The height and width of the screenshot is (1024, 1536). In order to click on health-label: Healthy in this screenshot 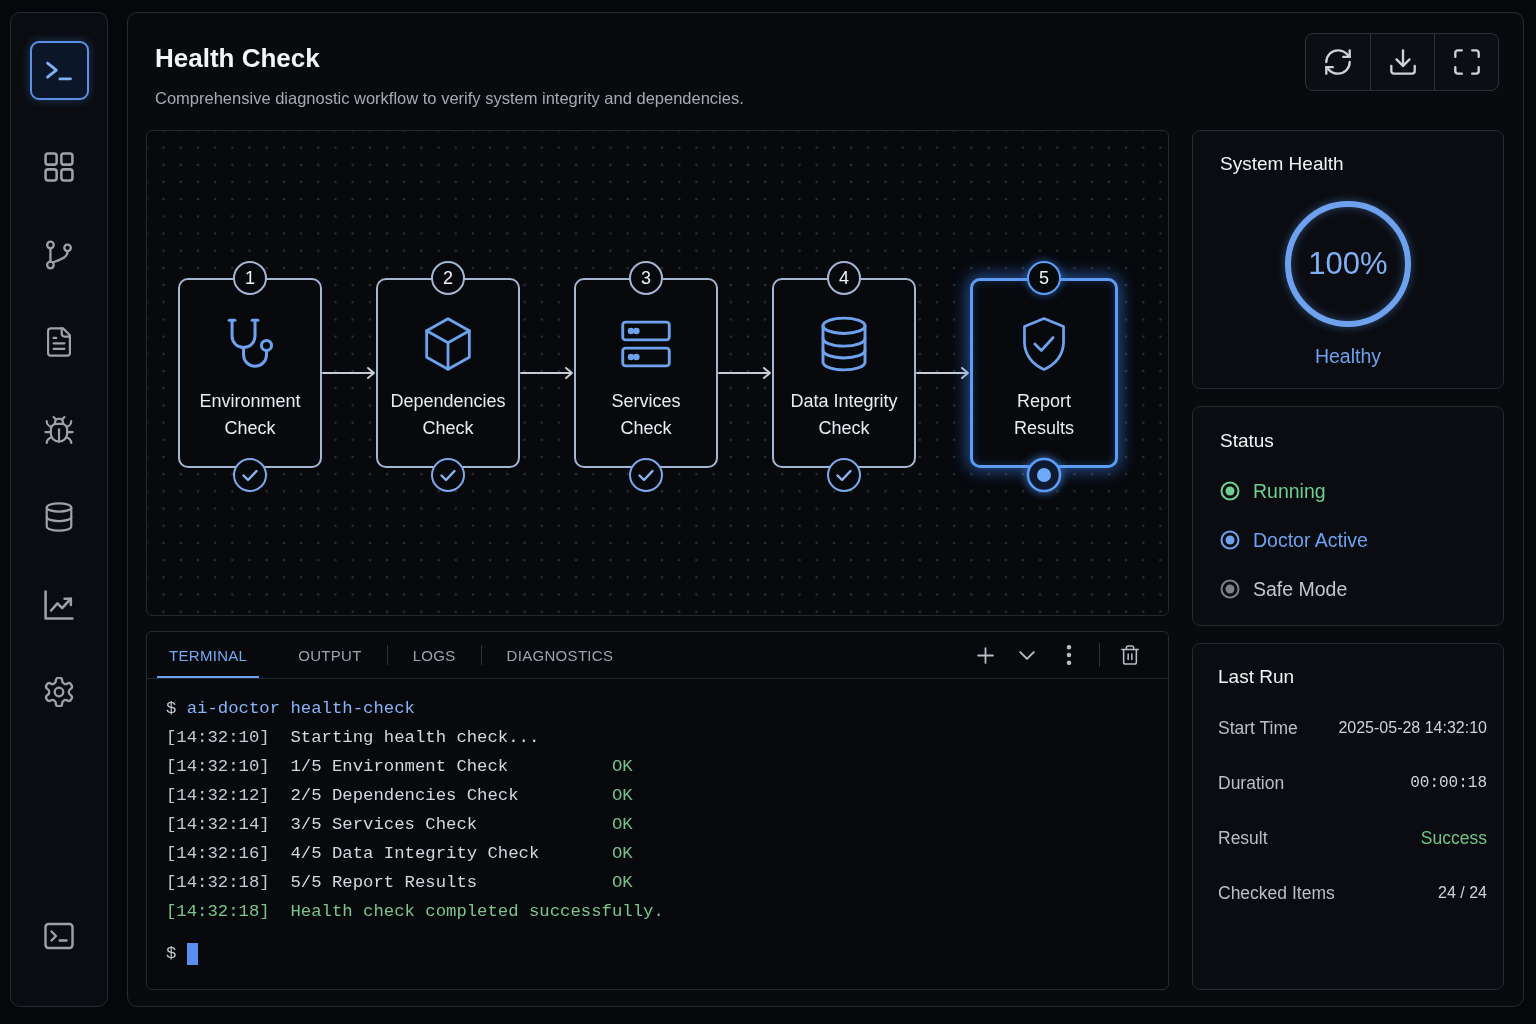, I will do `click(1348, 356)`.